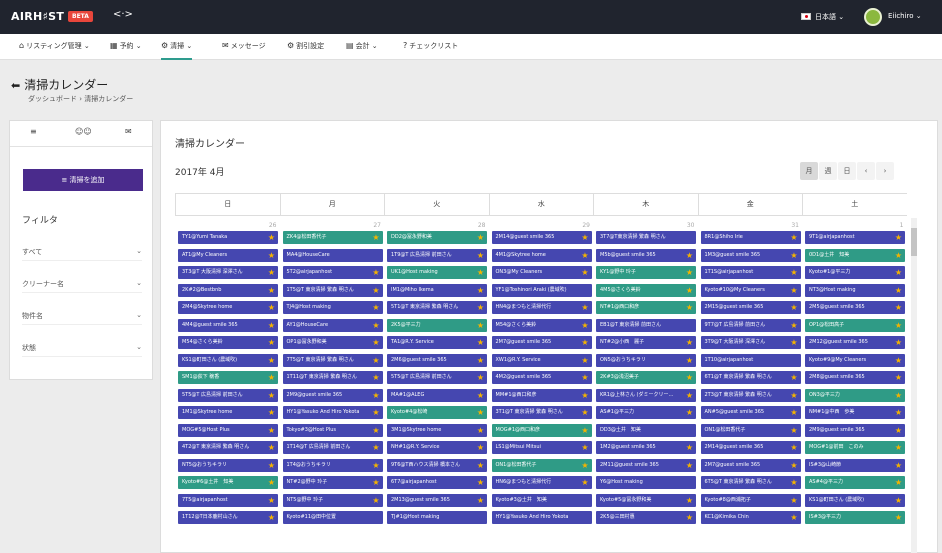  I want to click on cleaning-event: 9T1@airjapanhost ★, so click(855, 237).